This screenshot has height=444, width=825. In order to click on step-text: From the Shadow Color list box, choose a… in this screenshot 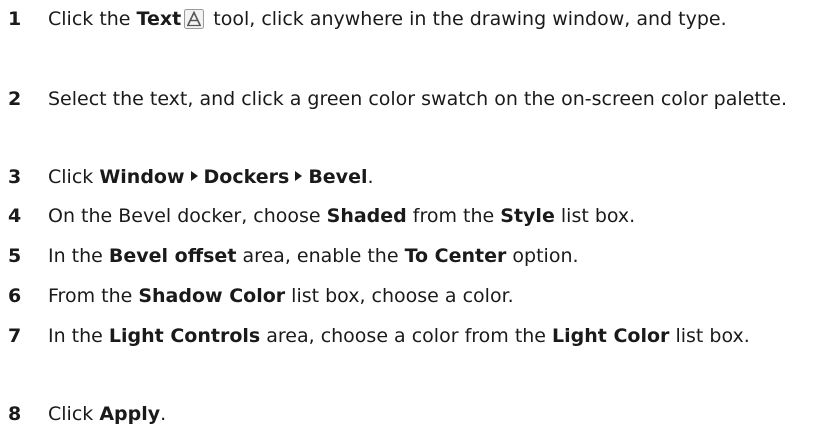, I will do `click(281, 296)`.